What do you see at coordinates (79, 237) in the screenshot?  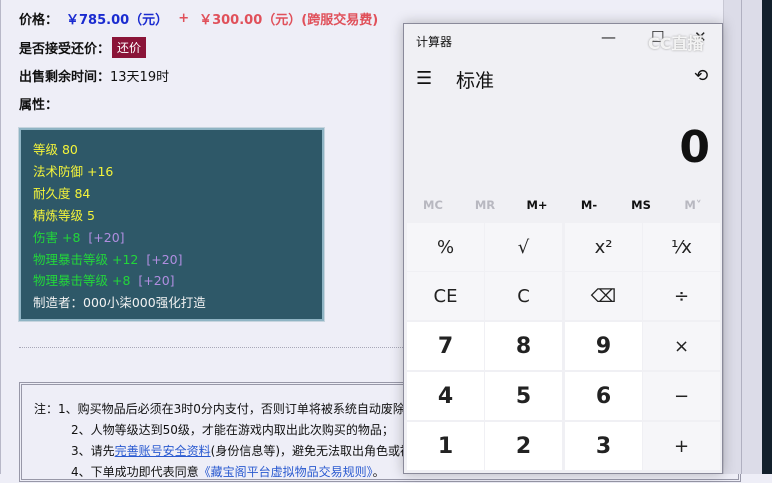 I see `attribute-line: 伤害 +8 [+20]` at bounding box center [79, 237].